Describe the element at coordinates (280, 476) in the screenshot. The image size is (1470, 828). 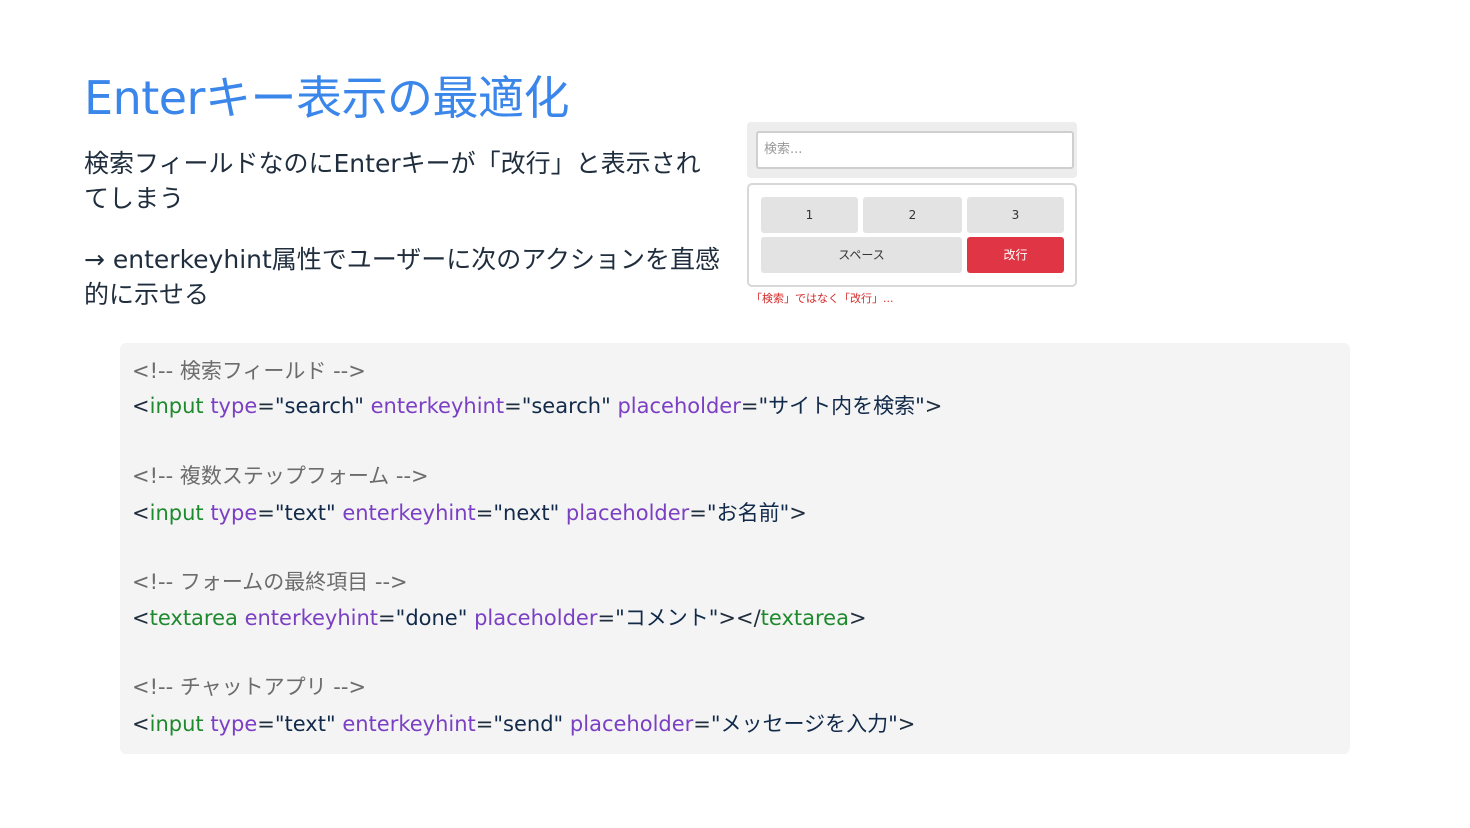
I see `code-comment-multistep: <!-- 複数ステップフォーム -->` at that location.